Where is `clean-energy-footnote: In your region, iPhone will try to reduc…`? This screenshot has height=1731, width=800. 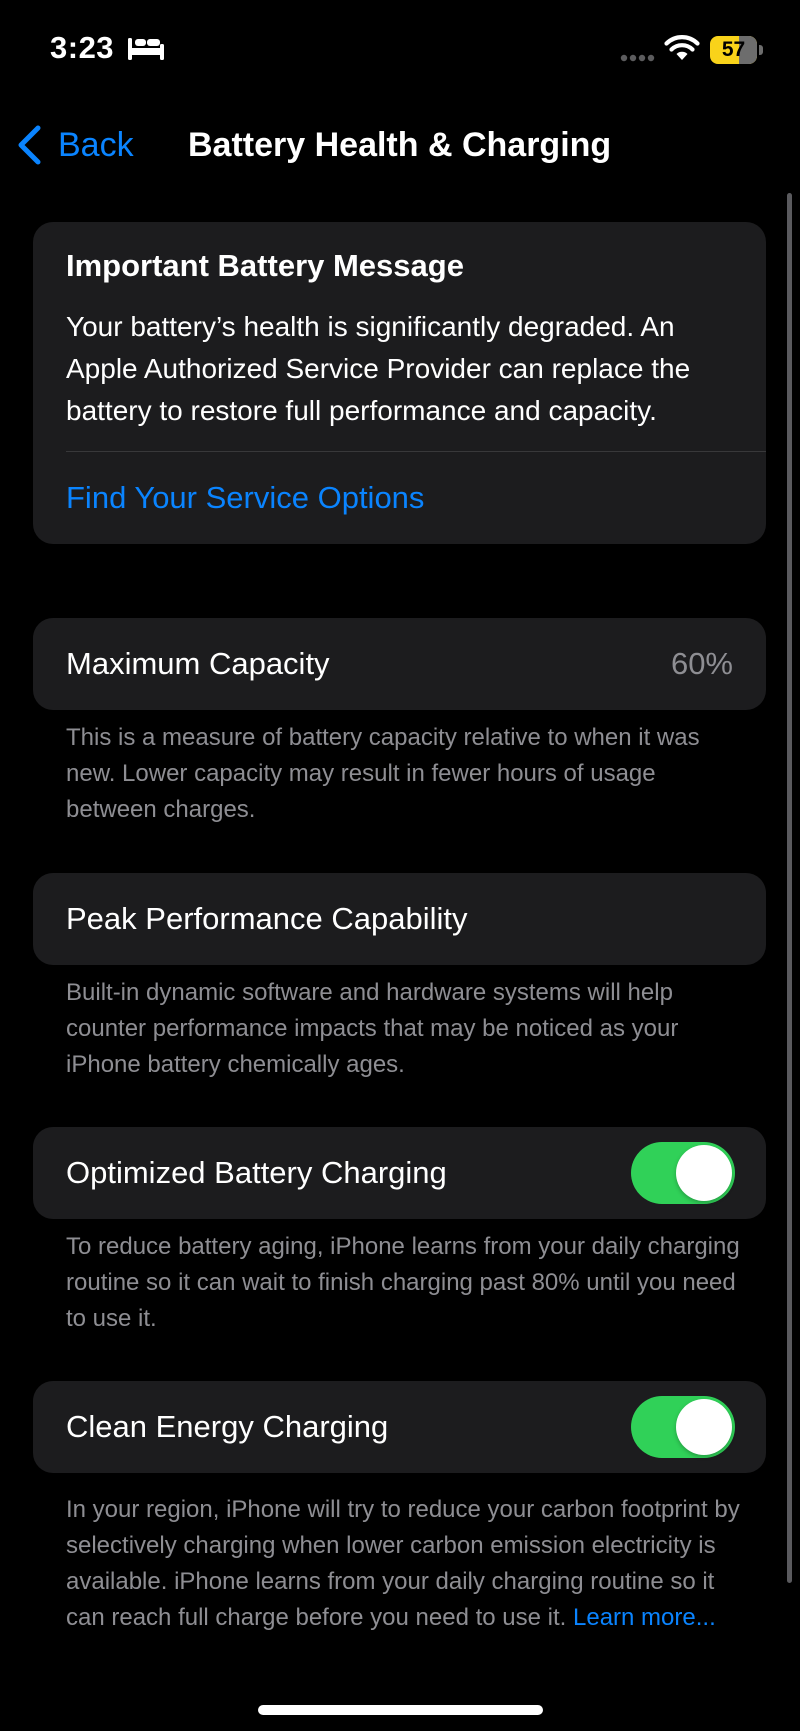 clean-energy-footnote: In your region, iPhone will try to reduc… is located at coordinates (406, 1564).